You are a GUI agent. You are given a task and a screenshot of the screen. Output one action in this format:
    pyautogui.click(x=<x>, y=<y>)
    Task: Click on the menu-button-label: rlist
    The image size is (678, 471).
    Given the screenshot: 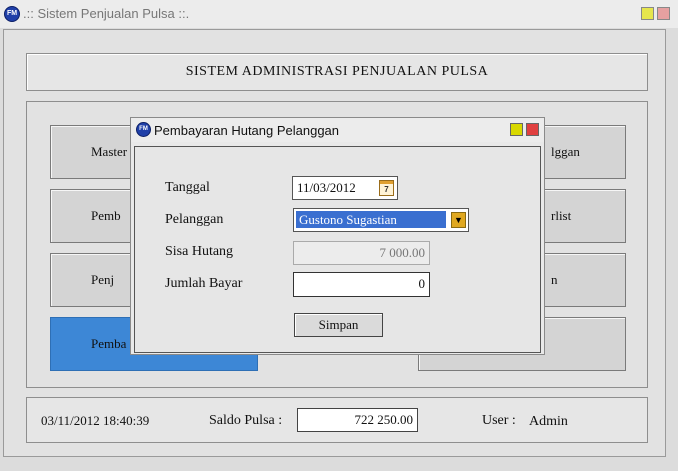 What is the action you would take?
    pyautogui.click(x=561, y=215)
    